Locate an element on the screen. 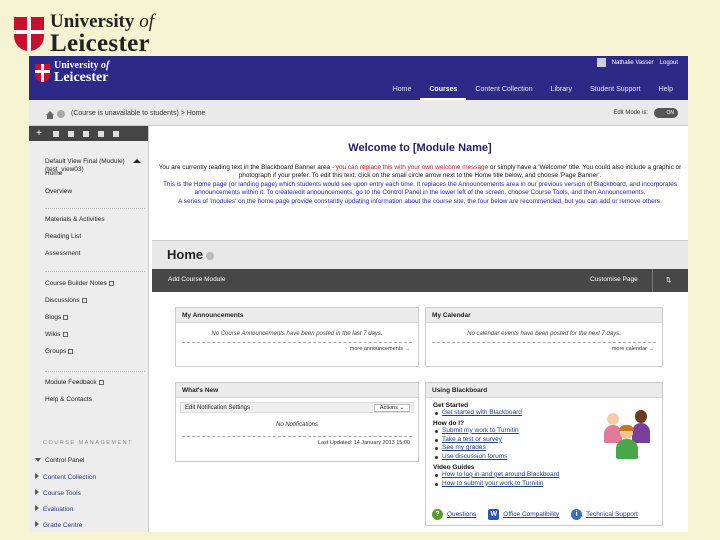 The width and height of the screenshot is (720, 540). options-icon is located at coordinates (61, 114).